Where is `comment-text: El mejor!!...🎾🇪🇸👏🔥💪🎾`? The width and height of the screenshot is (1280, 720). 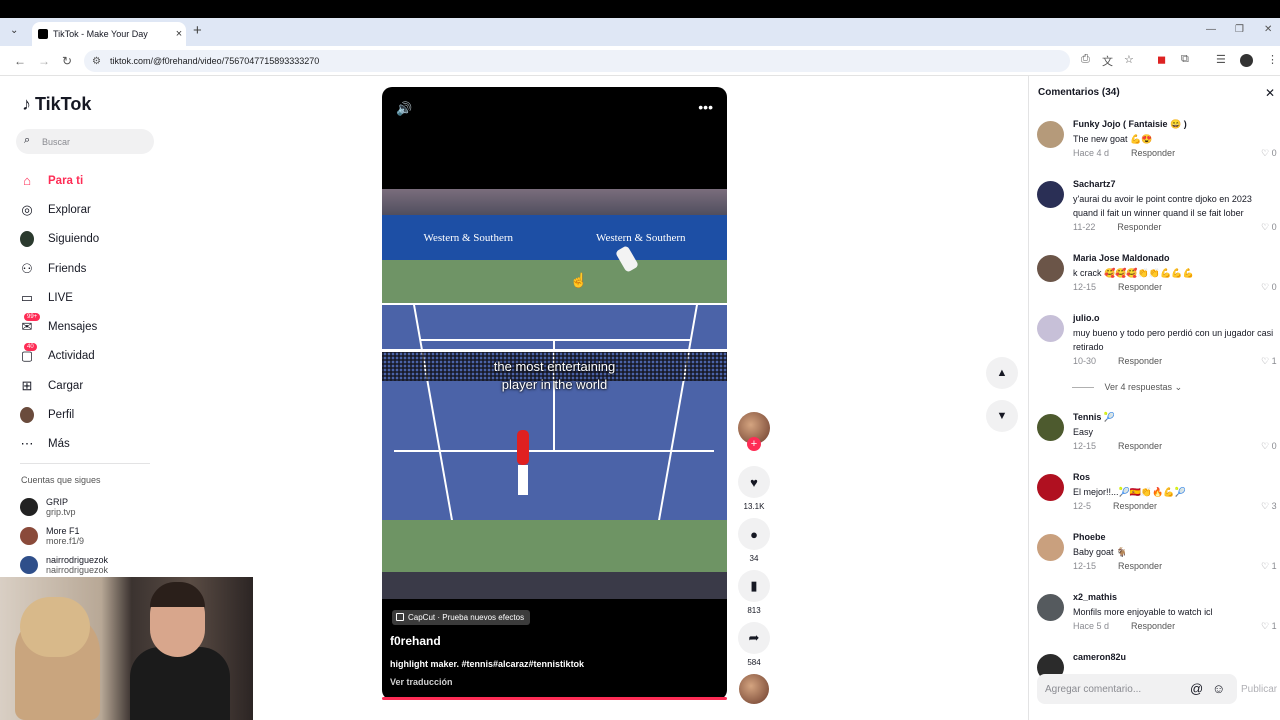 comment-text: El mejor!!...🎾🇪🇸👏🔥💪🎾 is located at coordinates (1129, 492).